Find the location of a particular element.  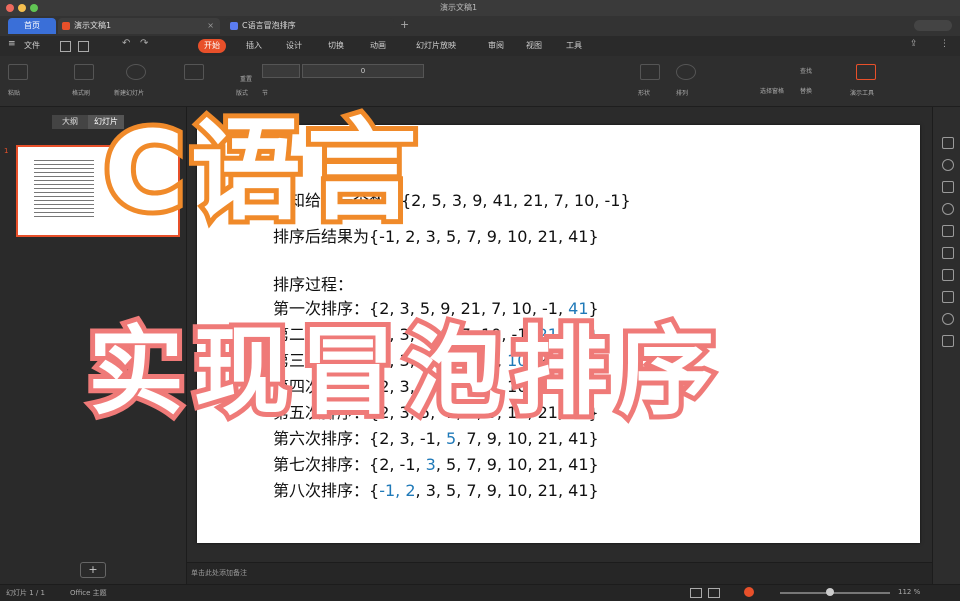

overlay-title-c: C语言 is located at coordinates (261, 171).